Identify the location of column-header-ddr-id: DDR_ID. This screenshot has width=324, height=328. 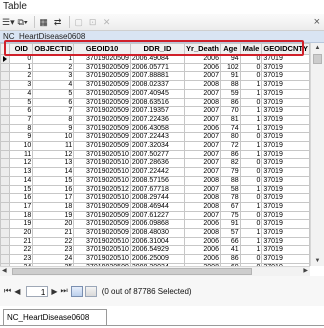
(157, 49).